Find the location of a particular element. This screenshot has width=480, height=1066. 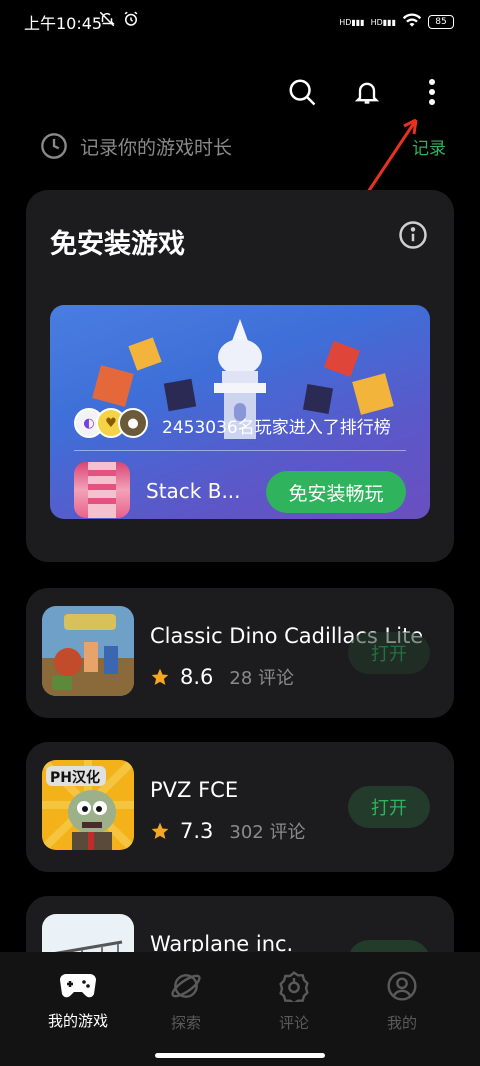

planet-icon is located at coordinates (186, 986).